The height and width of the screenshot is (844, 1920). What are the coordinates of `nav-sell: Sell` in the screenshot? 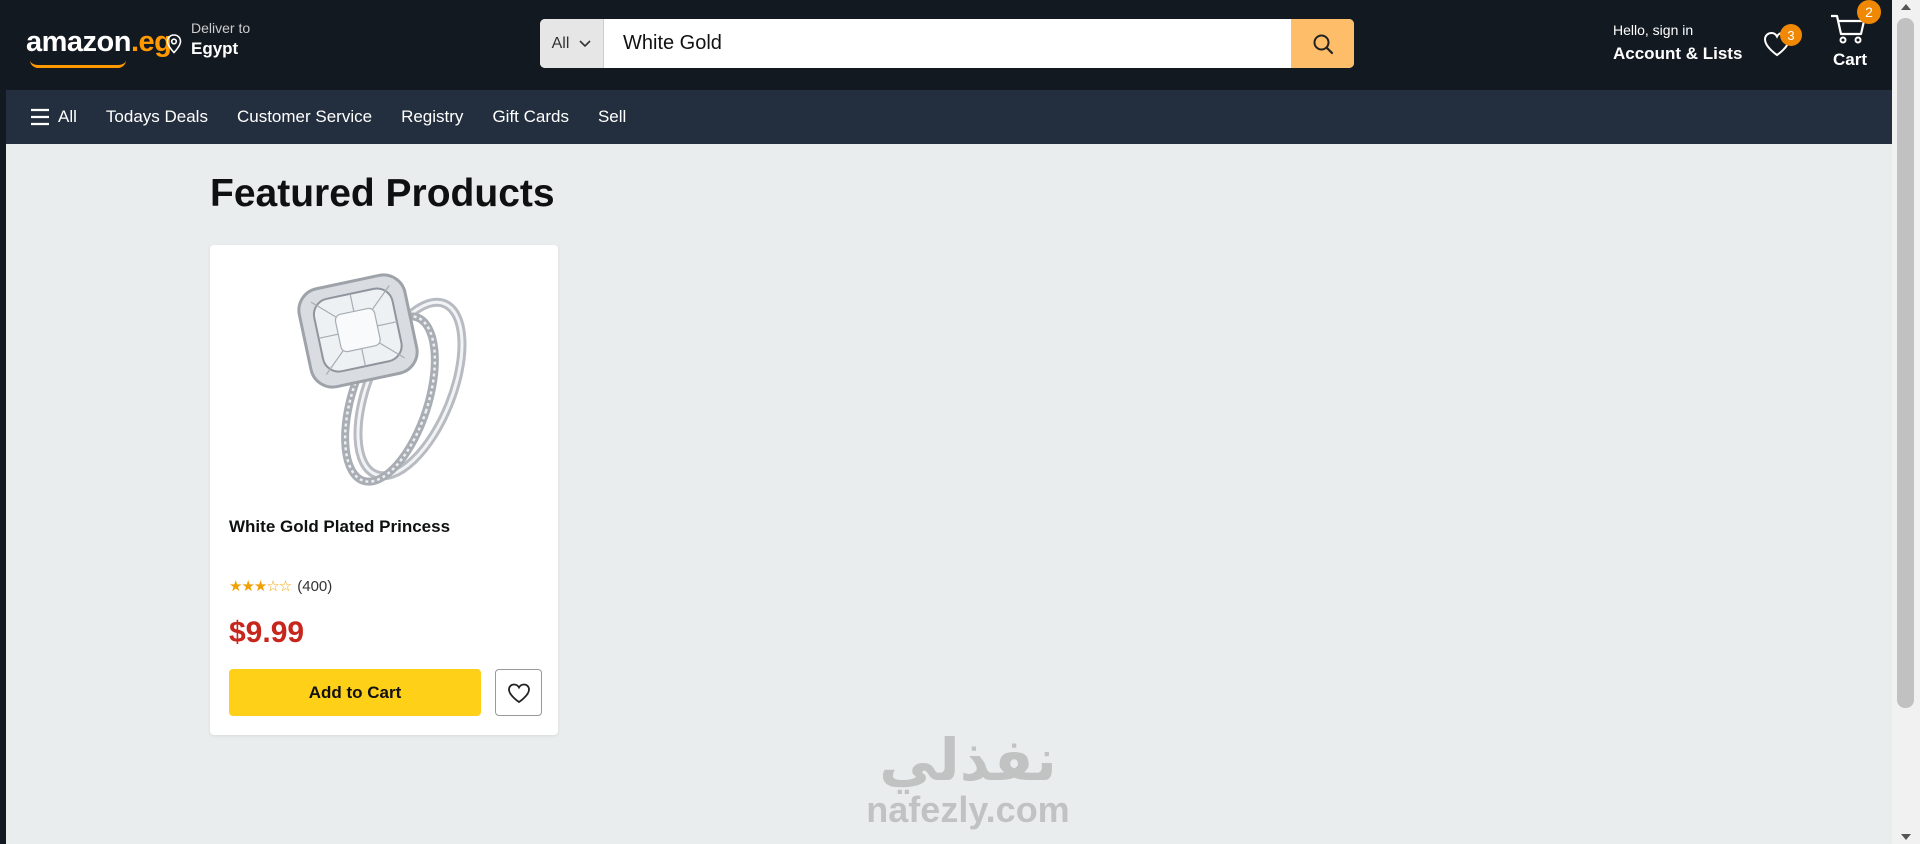 It's located at (612, 117).